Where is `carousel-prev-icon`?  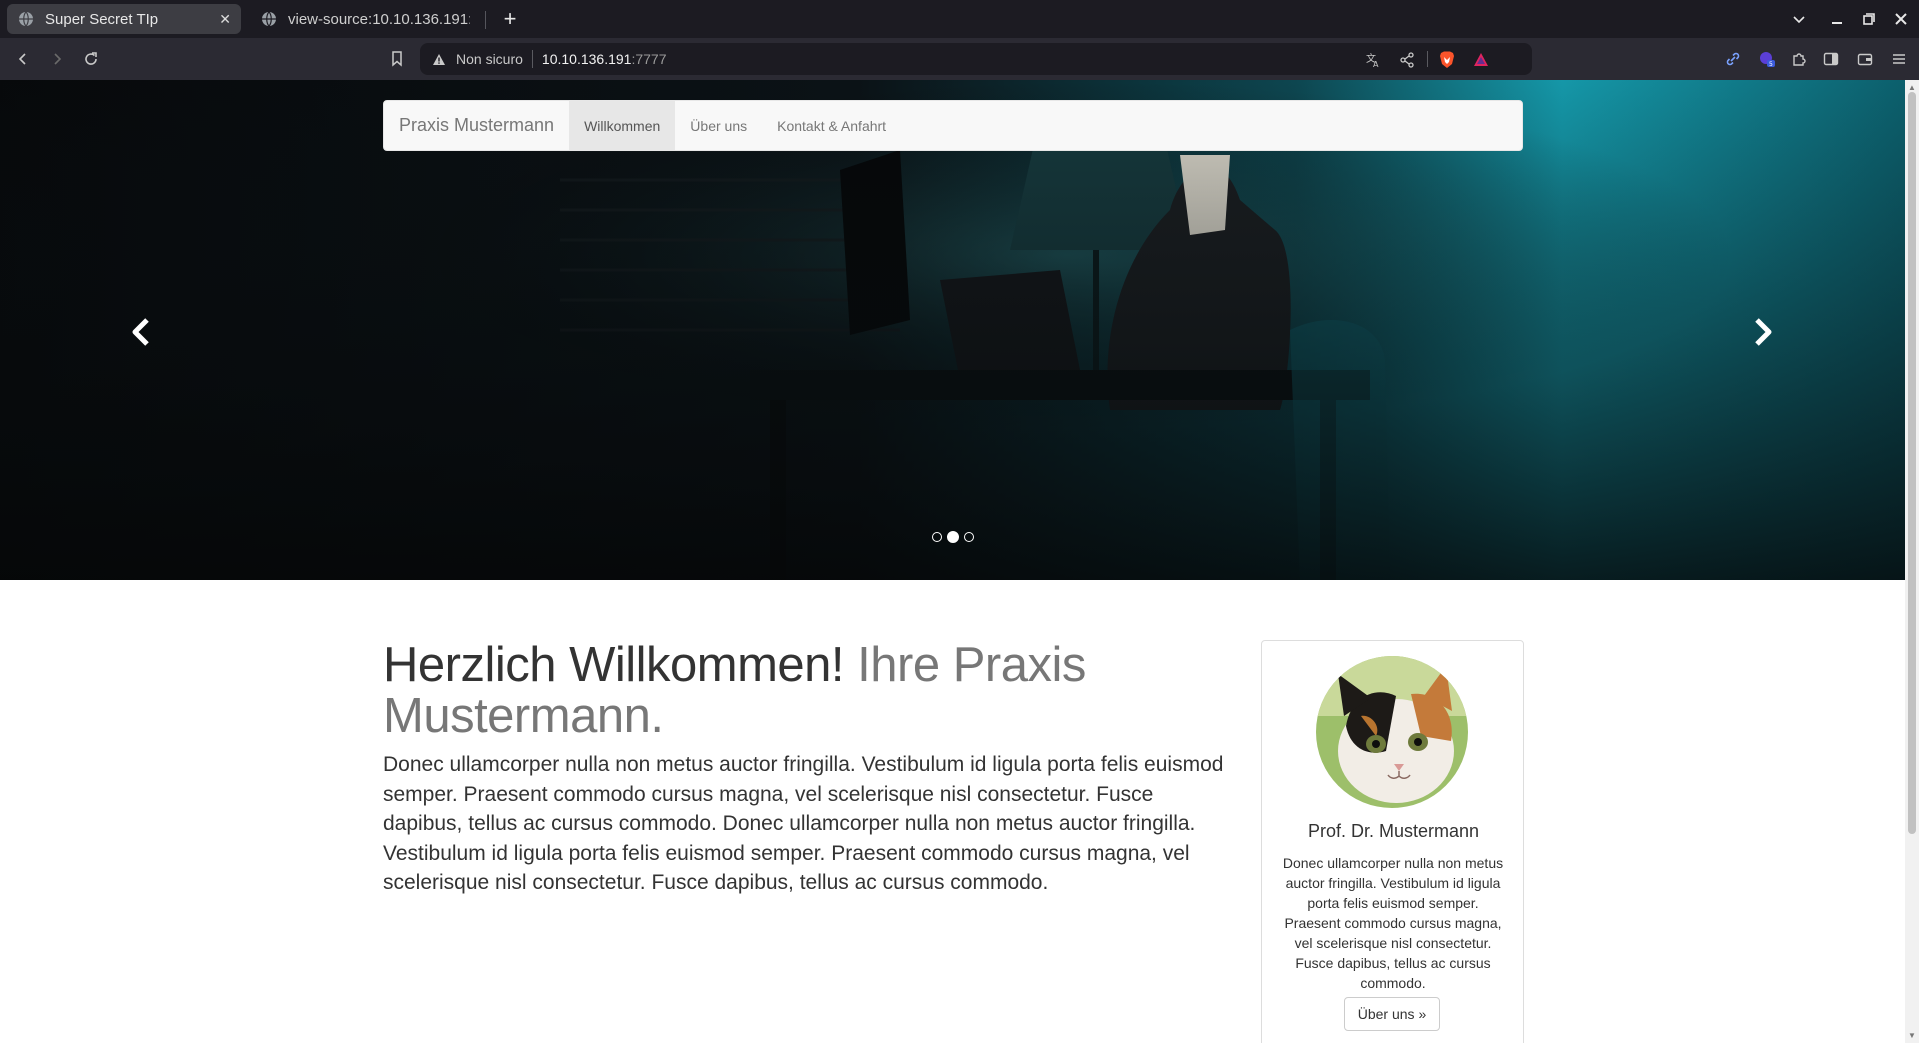 carousel-prev-icon is located at coordinates (141, 332).